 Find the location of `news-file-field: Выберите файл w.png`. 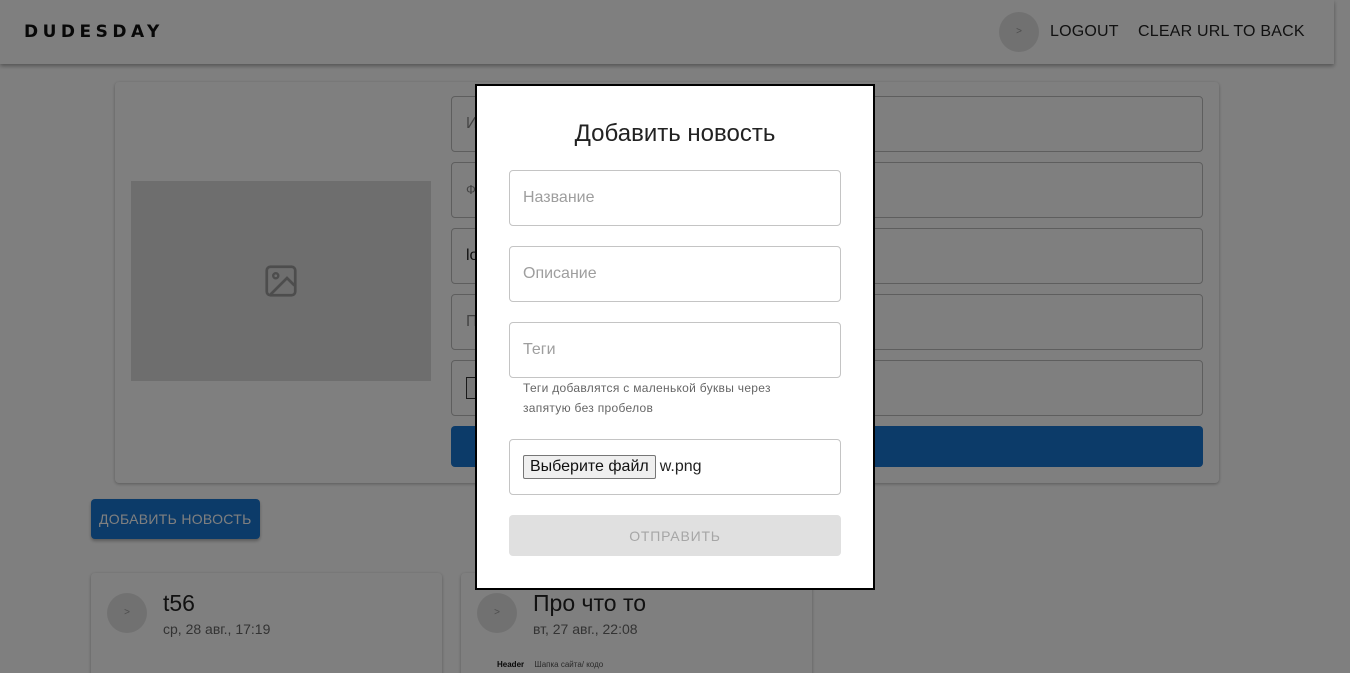

news-file-field: Выберите файл w.png is located at coordinates (675, 467).